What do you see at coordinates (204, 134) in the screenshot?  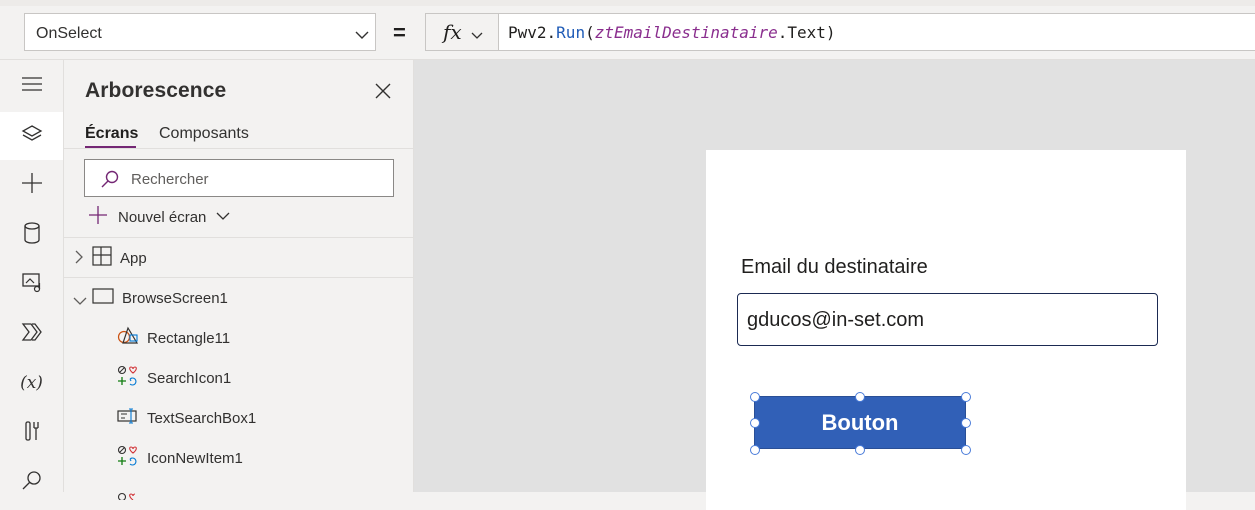 I see `tab-components: Composants` at bounding box center [204, 134].